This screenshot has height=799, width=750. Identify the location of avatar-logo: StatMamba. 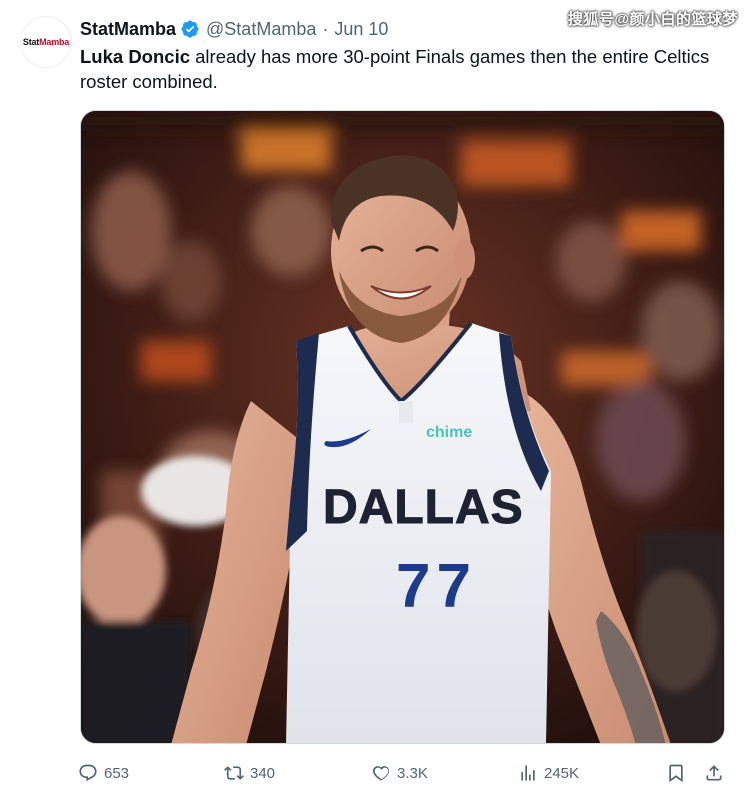
(46, 42).